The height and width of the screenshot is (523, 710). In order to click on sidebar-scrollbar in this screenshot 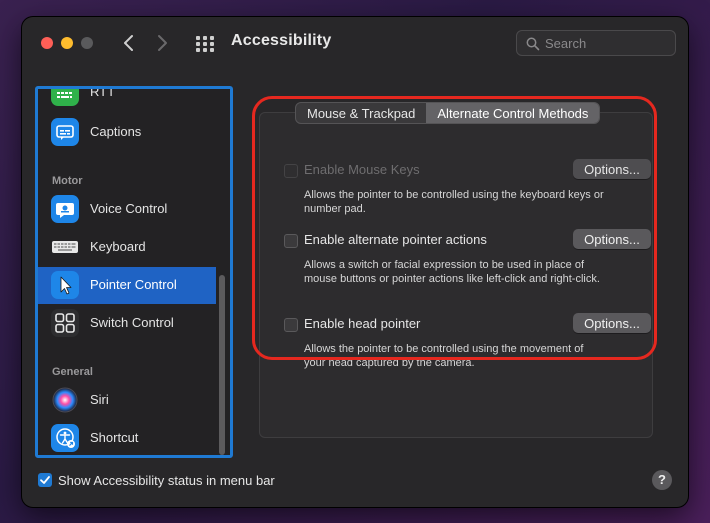, I will do `click(222, 365)`.